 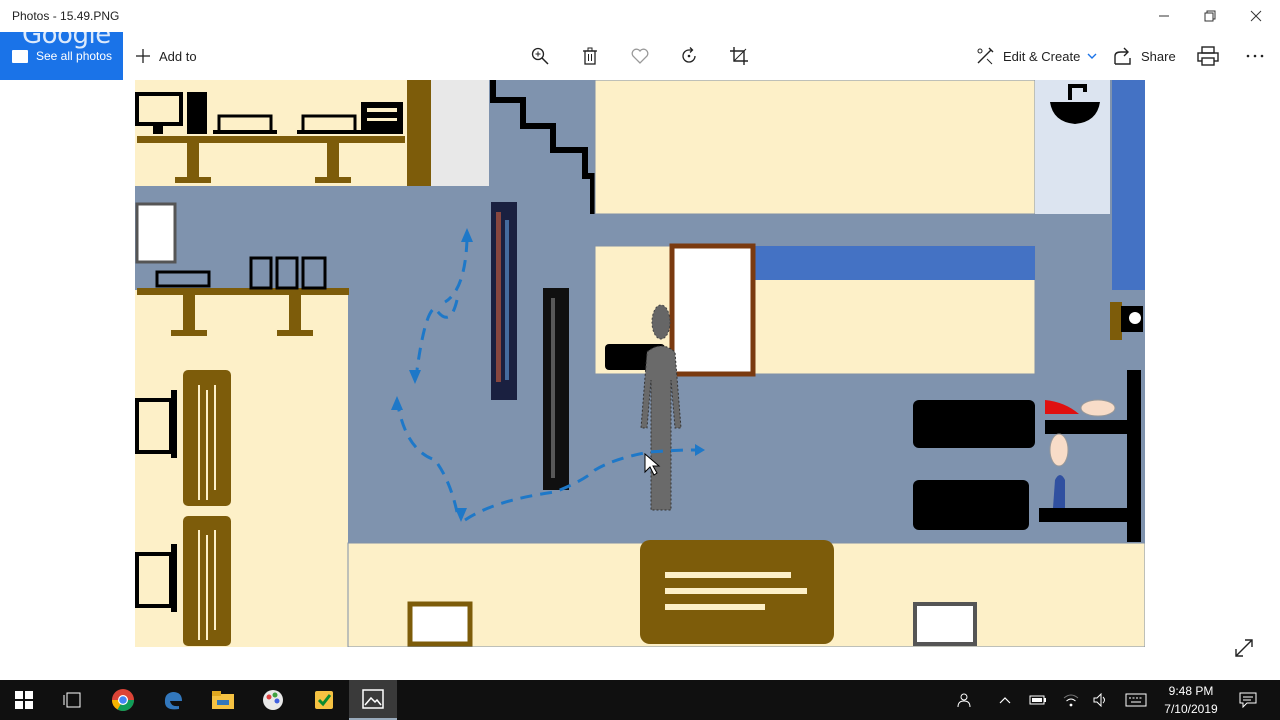 I want to click on window-title: Photos - 15.49.PNG, so click(x=66, y=16).